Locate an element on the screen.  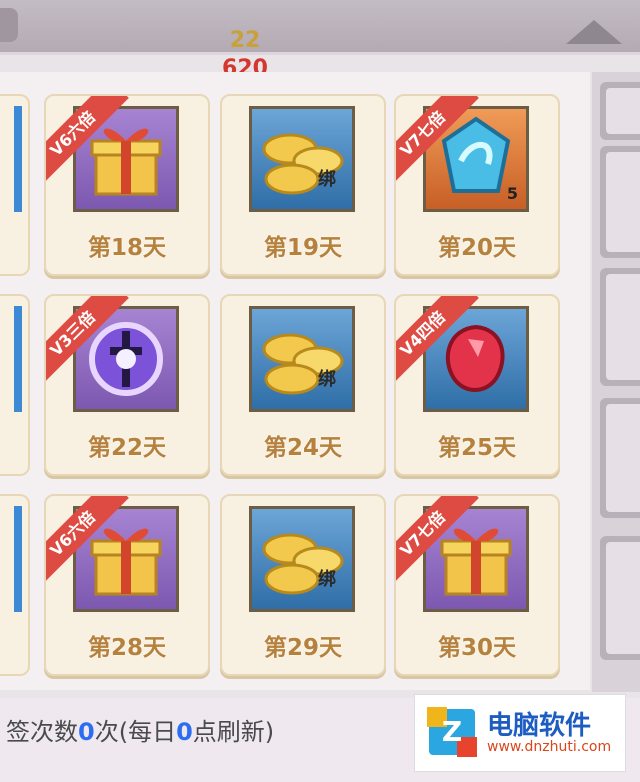
reward-card: 绑第19天 is located at coordinates (303, 185).